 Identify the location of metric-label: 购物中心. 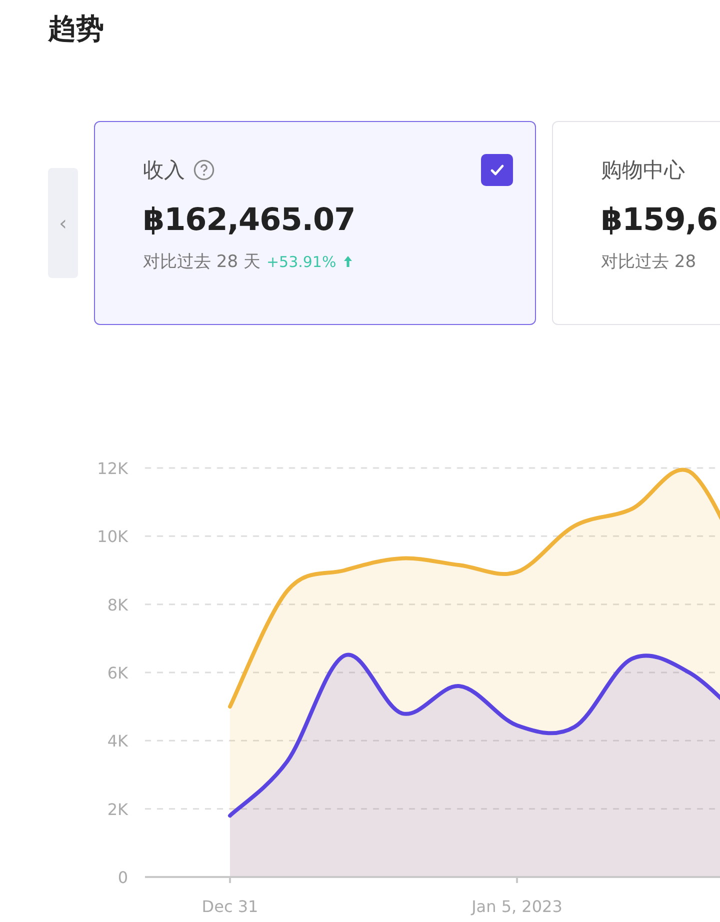
(643, 170).